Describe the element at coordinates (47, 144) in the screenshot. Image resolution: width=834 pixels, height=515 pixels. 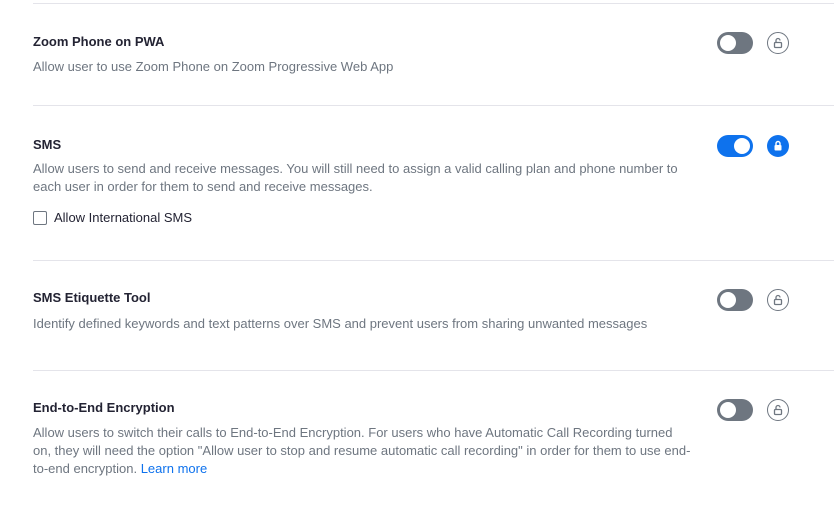
I see `setting-title: SMS` at that location.